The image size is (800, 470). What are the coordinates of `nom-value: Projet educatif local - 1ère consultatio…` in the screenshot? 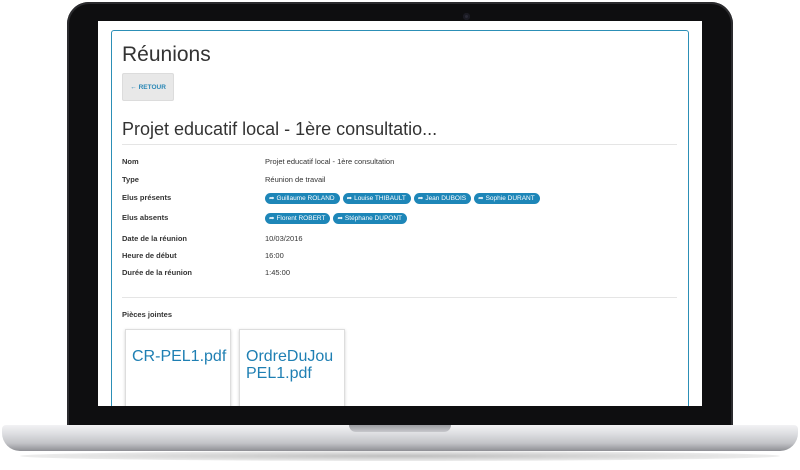 It's located at (330, 161).